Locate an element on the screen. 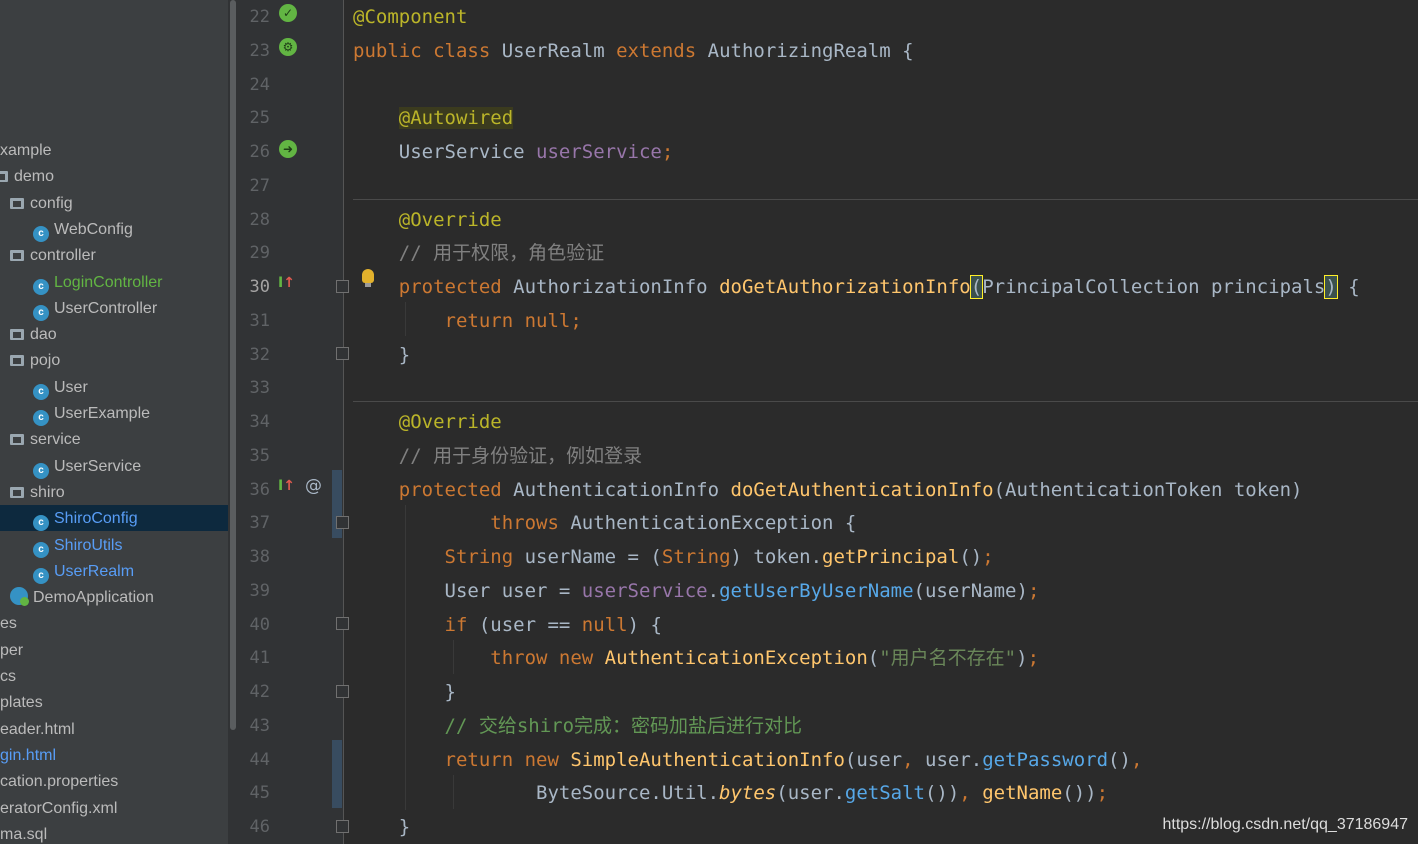 Image resolution: width=1418 pixels, height=844 pixels. code-token: return new is located at coordinates (507, 759).